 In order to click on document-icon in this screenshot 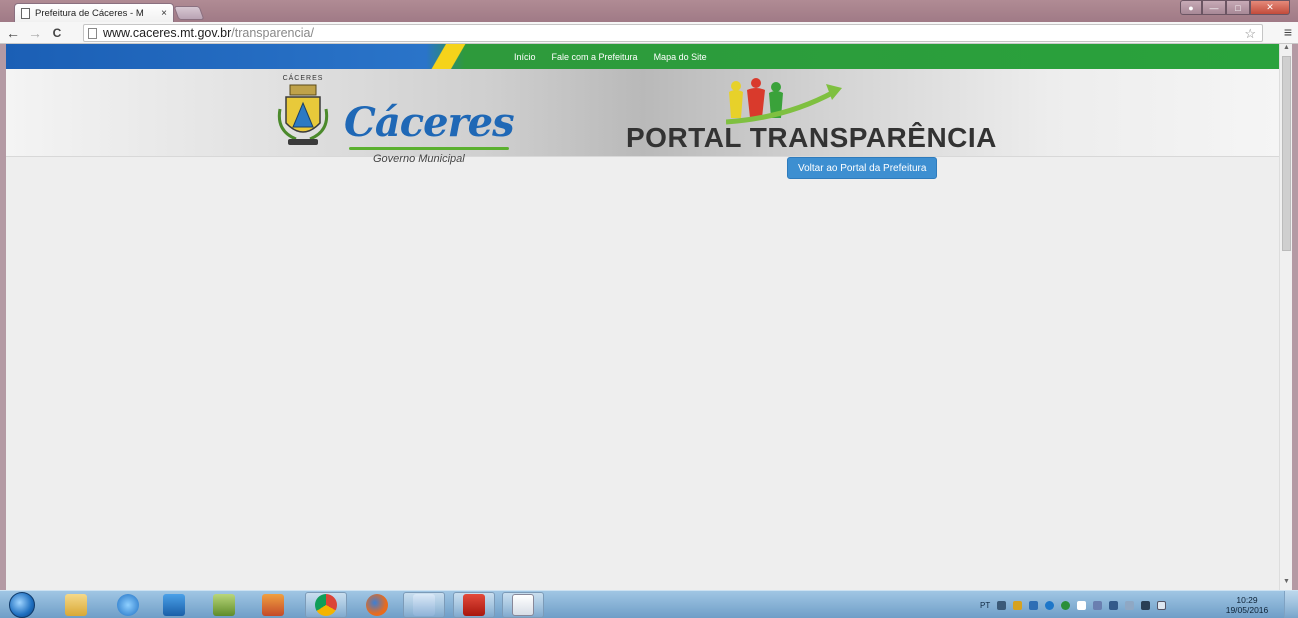, I will do `click(523, 605)`.